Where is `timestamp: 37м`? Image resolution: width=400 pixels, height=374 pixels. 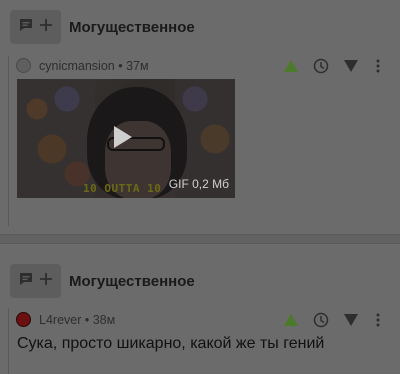 timestamp: 37м is located at coordinates (137, 65).